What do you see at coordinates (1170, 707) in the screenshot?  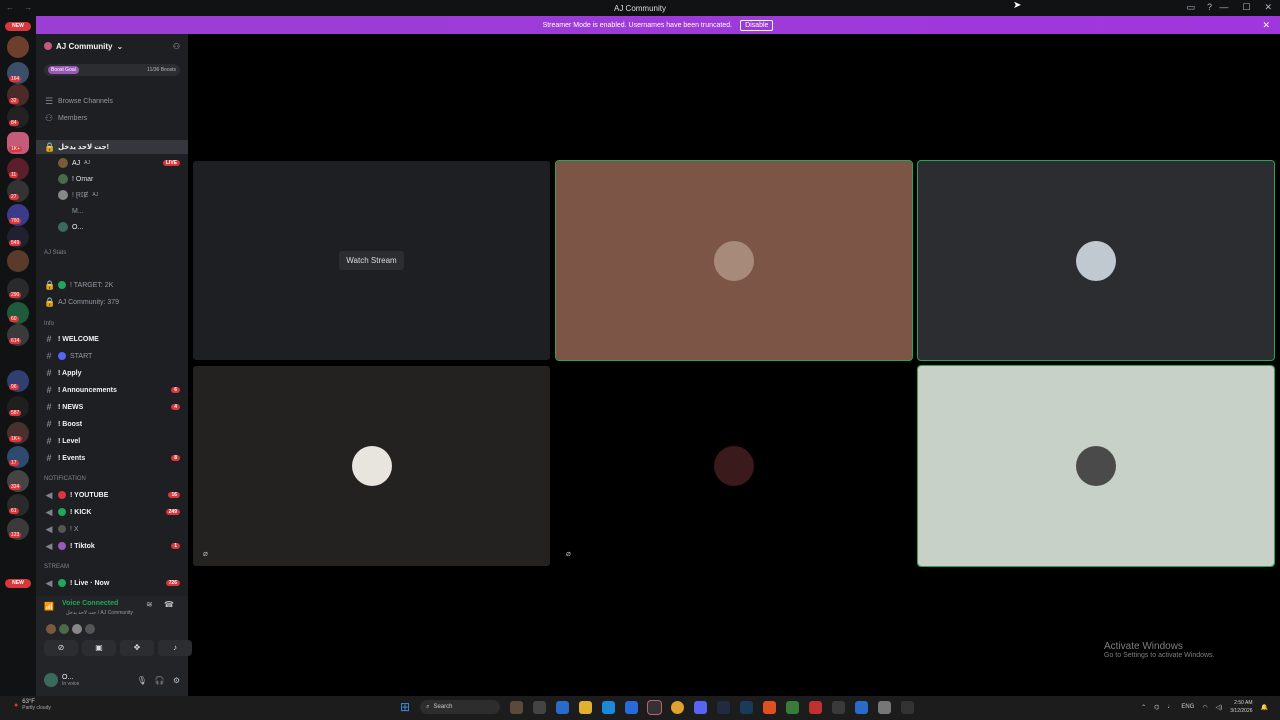 I see `mic-tray-icon: ♩` at bounding box center [1170, 707].